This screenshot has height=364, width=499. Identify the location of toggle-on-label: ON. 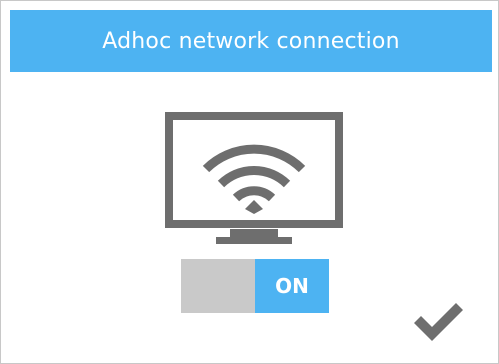
(292, 286).